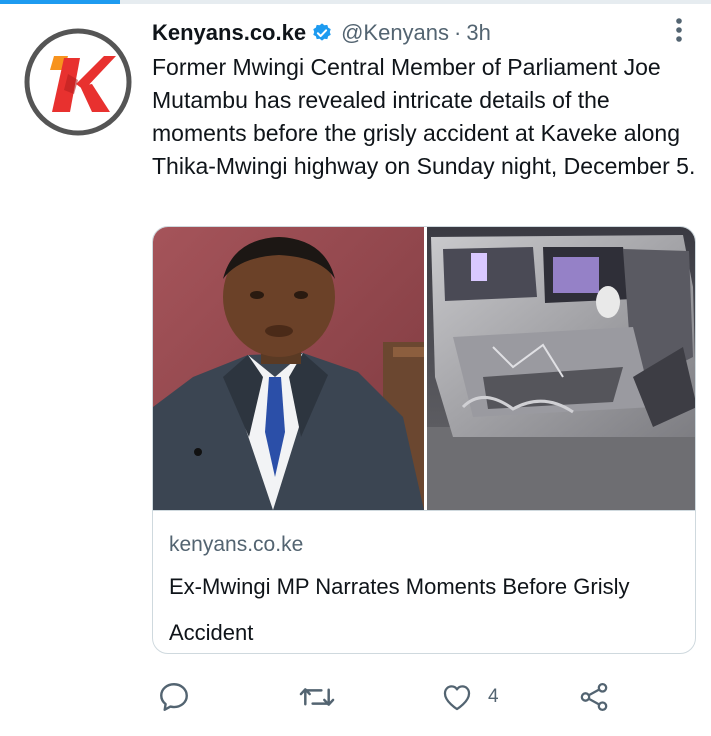 Image resolution: width=711 pixels, height=736 pixels. Describe the element at coordinates (236, 544) in the screenshot. I see `card-domain: kenyans.co.ke` at that location.